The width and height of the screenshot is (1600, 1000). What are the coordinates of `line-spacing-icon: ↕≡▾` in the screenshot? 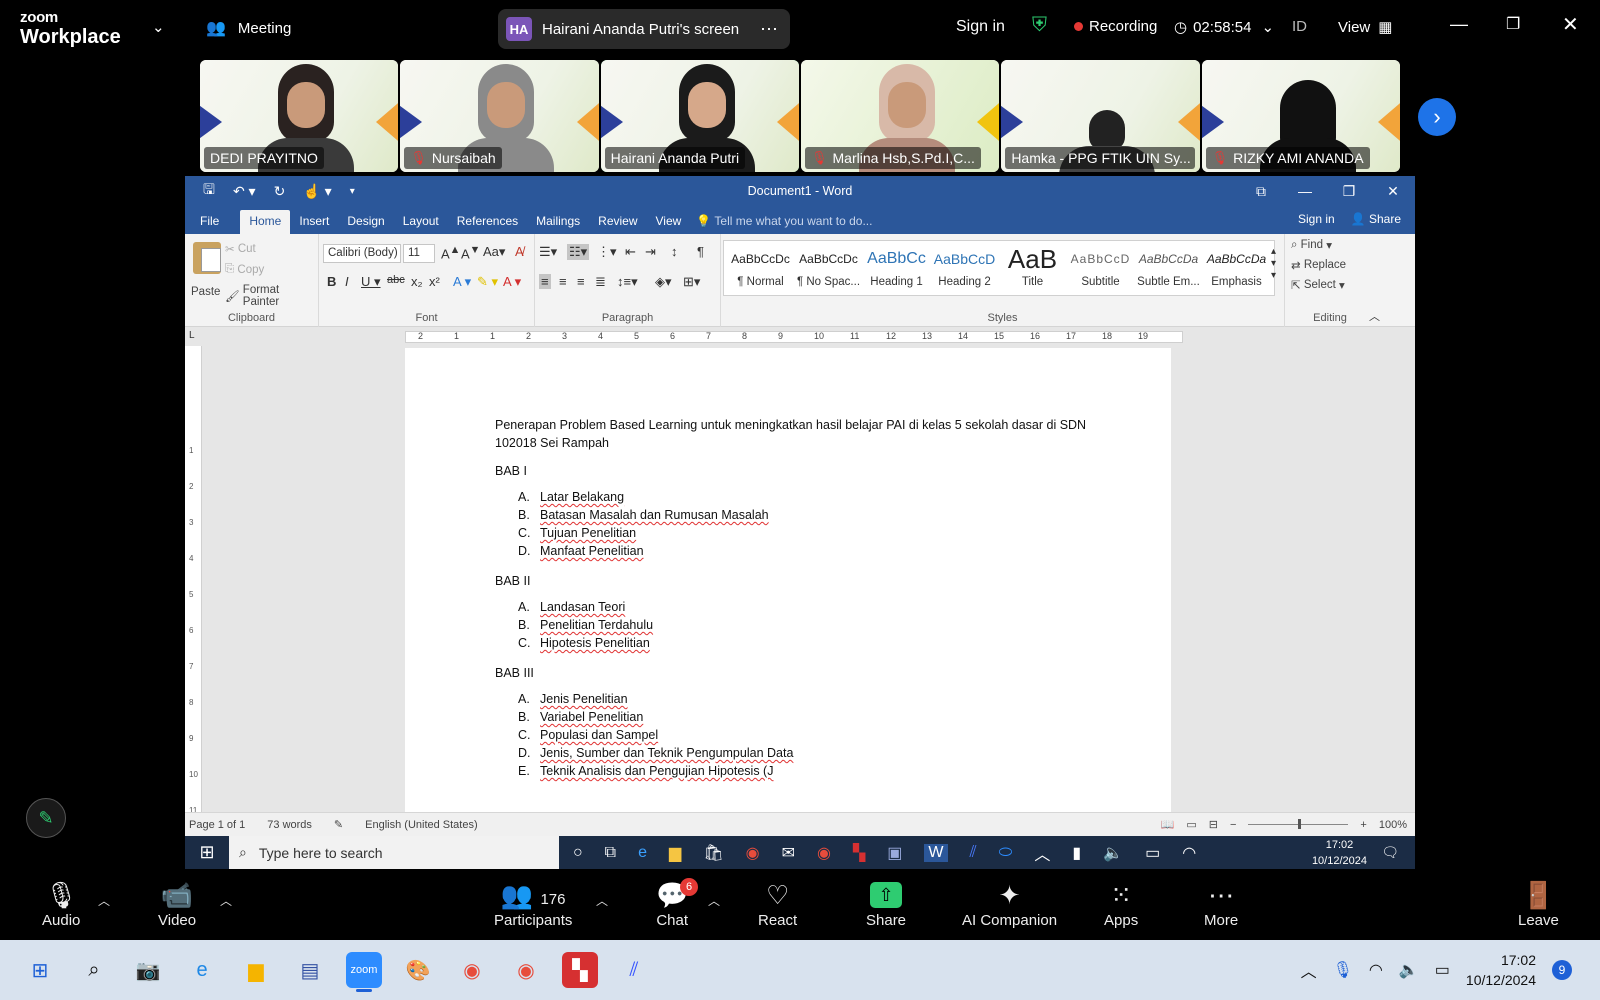 It's located at (627, 282).